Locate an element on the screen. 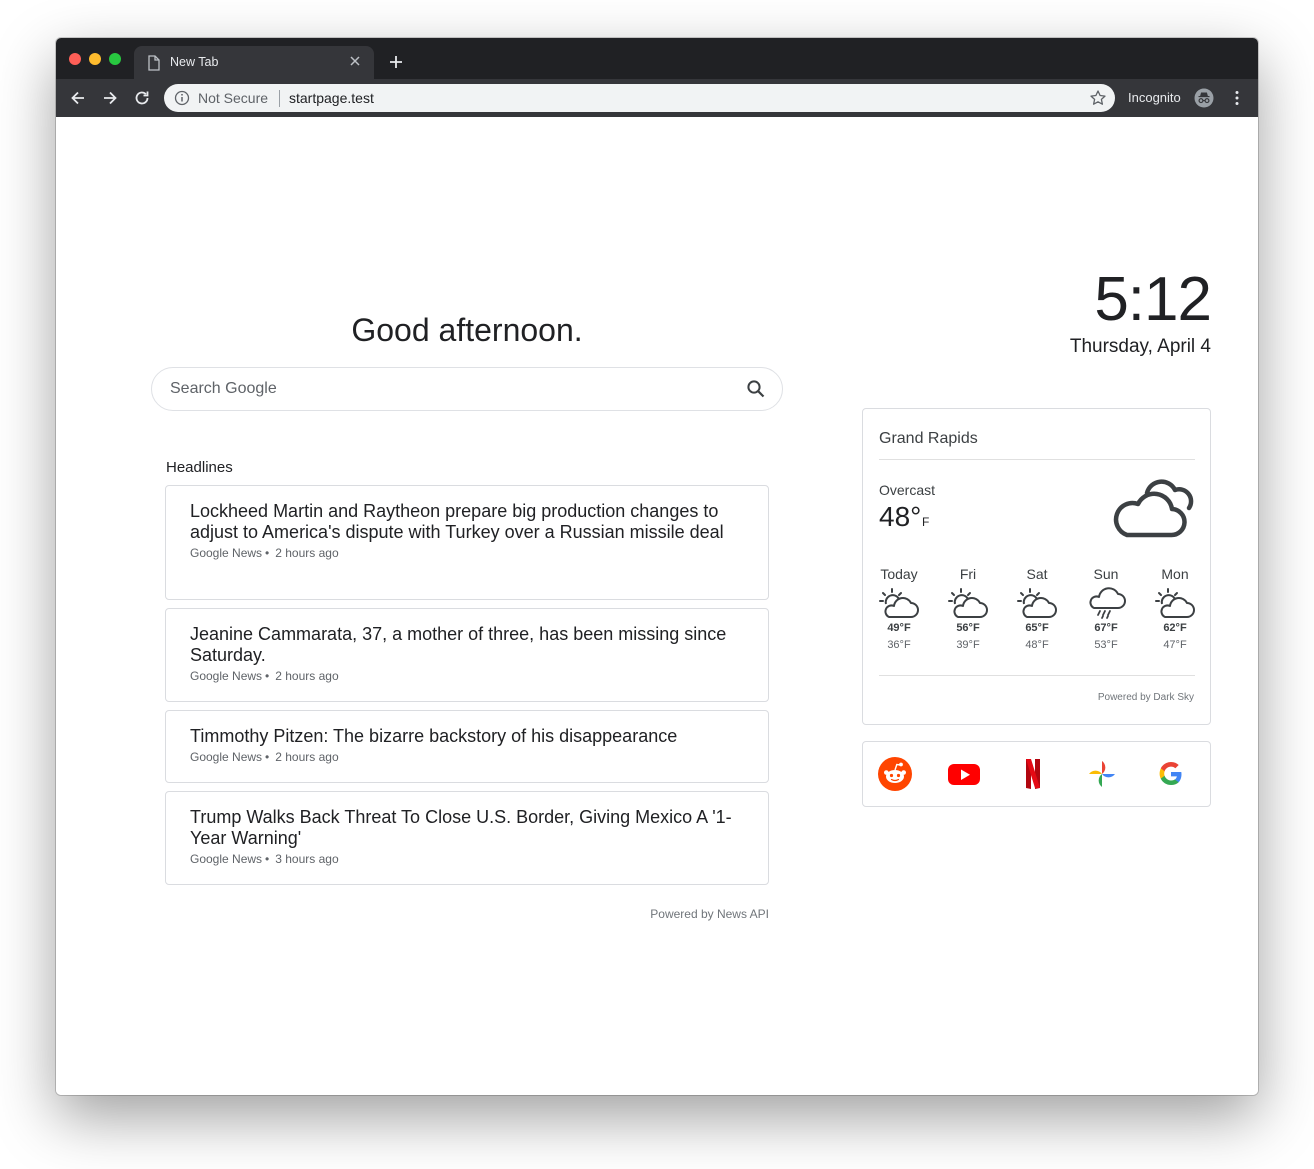 The width and height of the screenshot is (1314, 1169). youtube-icon is located at coordinates (964, 774).